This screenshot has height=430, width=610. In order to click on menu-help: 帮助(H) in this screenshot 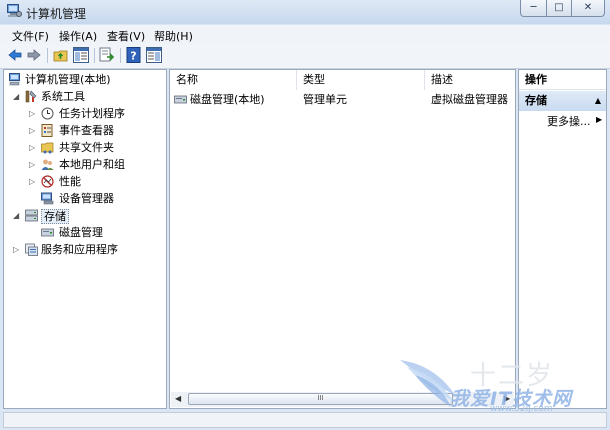, I will do `click(173, 36)`.